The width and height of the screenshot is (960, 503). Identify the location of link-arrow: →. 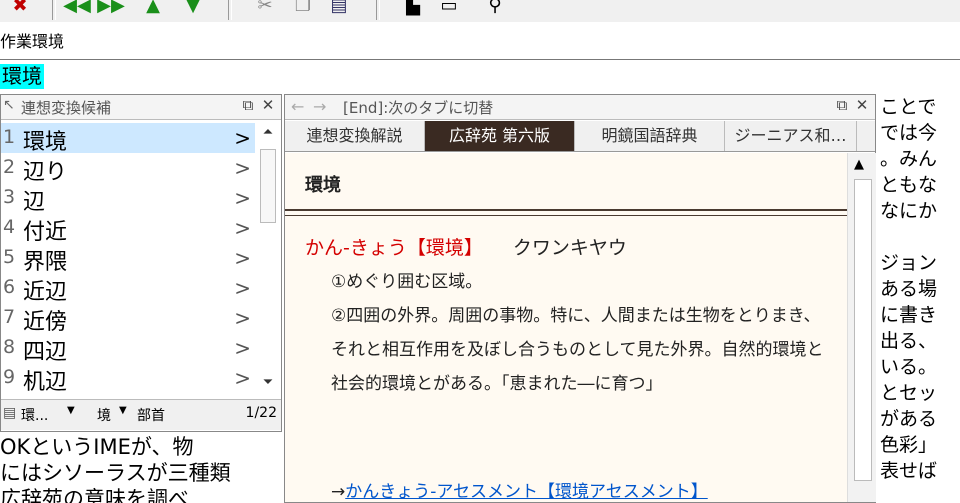
(338, 492).